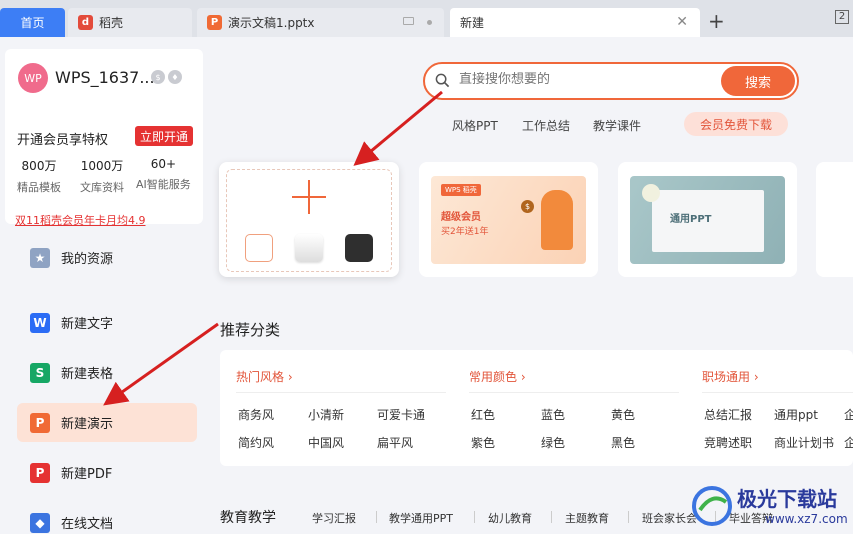  I want to click on daoke-logo-icon: d, so click(85, 22).